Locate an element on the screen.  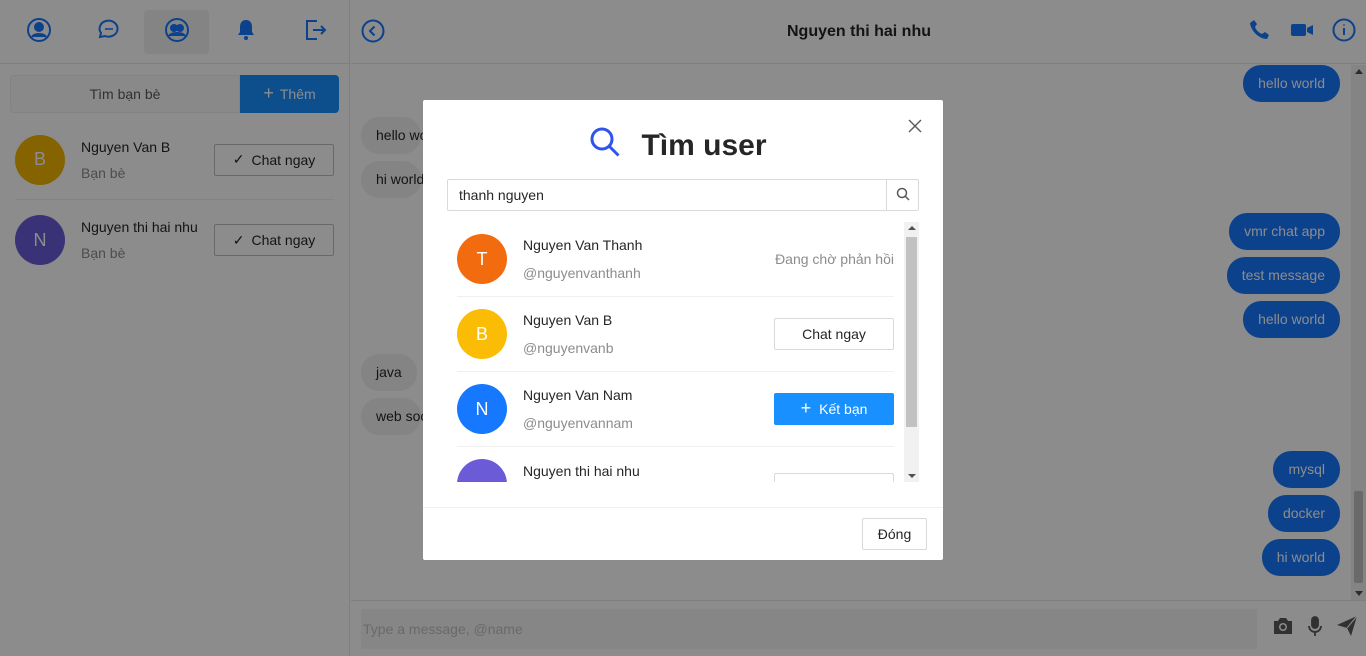
modal-title: Tìm user is located at coordinates (683, 146).